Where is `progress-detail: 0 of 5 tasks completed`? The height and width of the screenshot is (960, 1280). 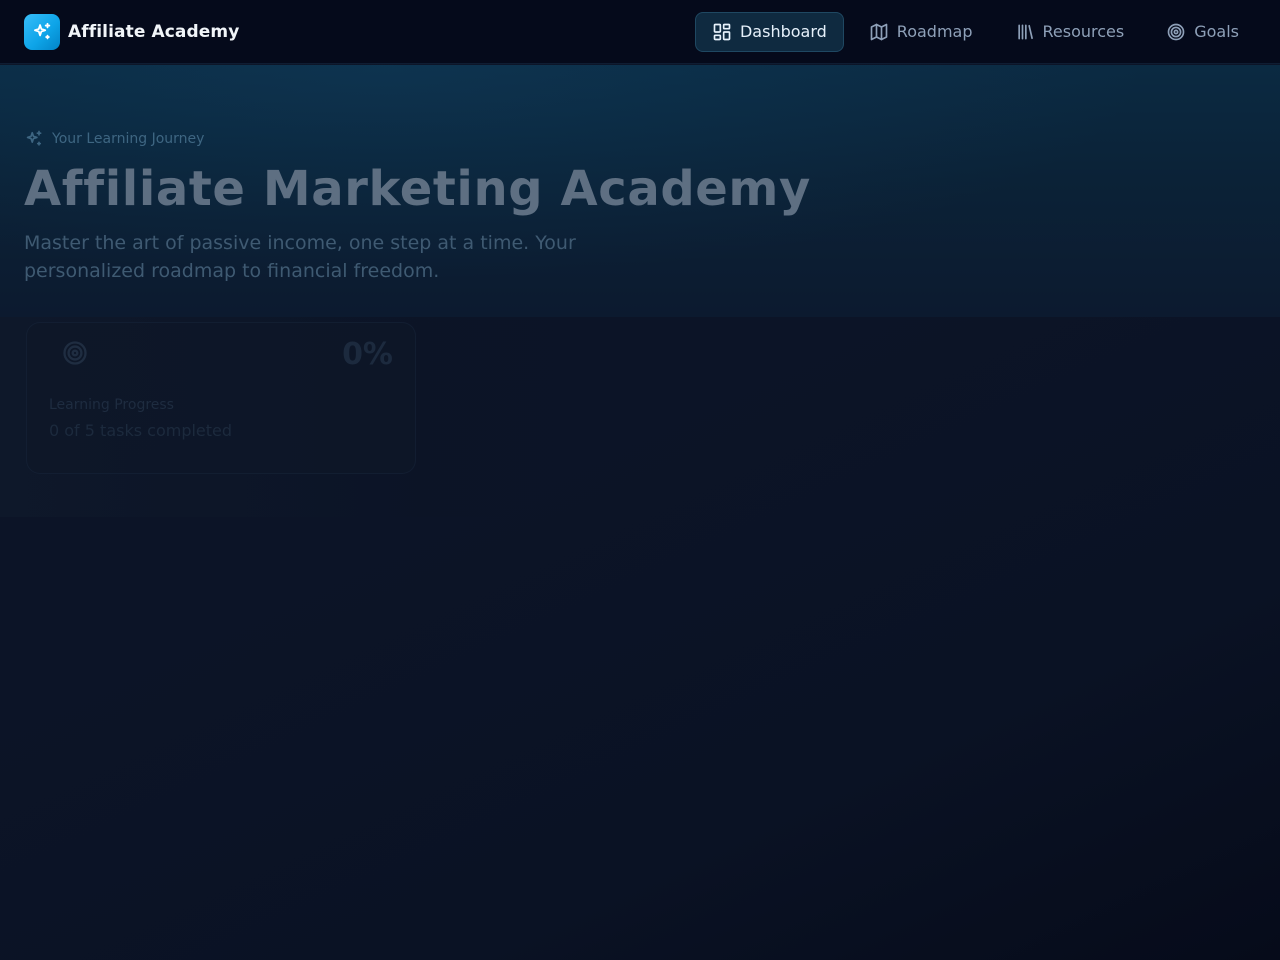 progress-detail: 0 of 5 tasks completed is located at coordinates (141, 430).